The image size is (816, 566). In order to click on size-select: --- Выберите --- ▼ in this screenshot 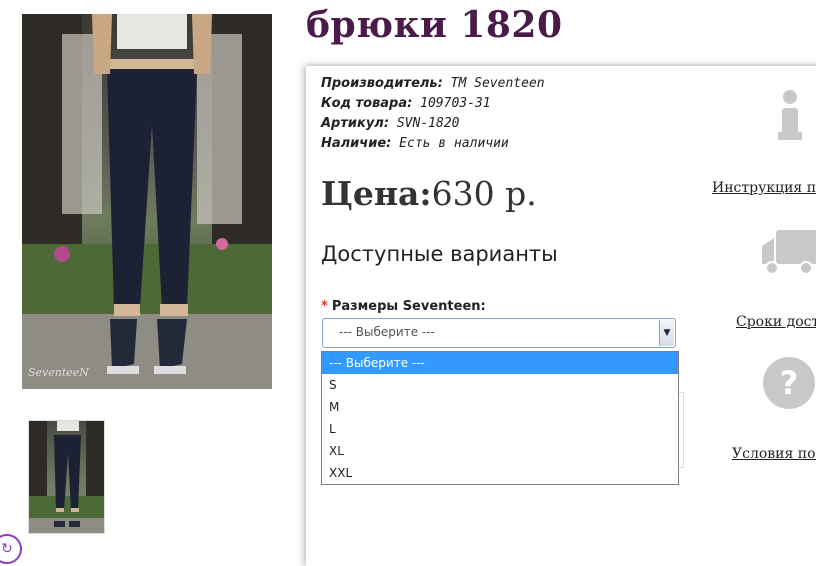, I will do `click(499, 333)`.